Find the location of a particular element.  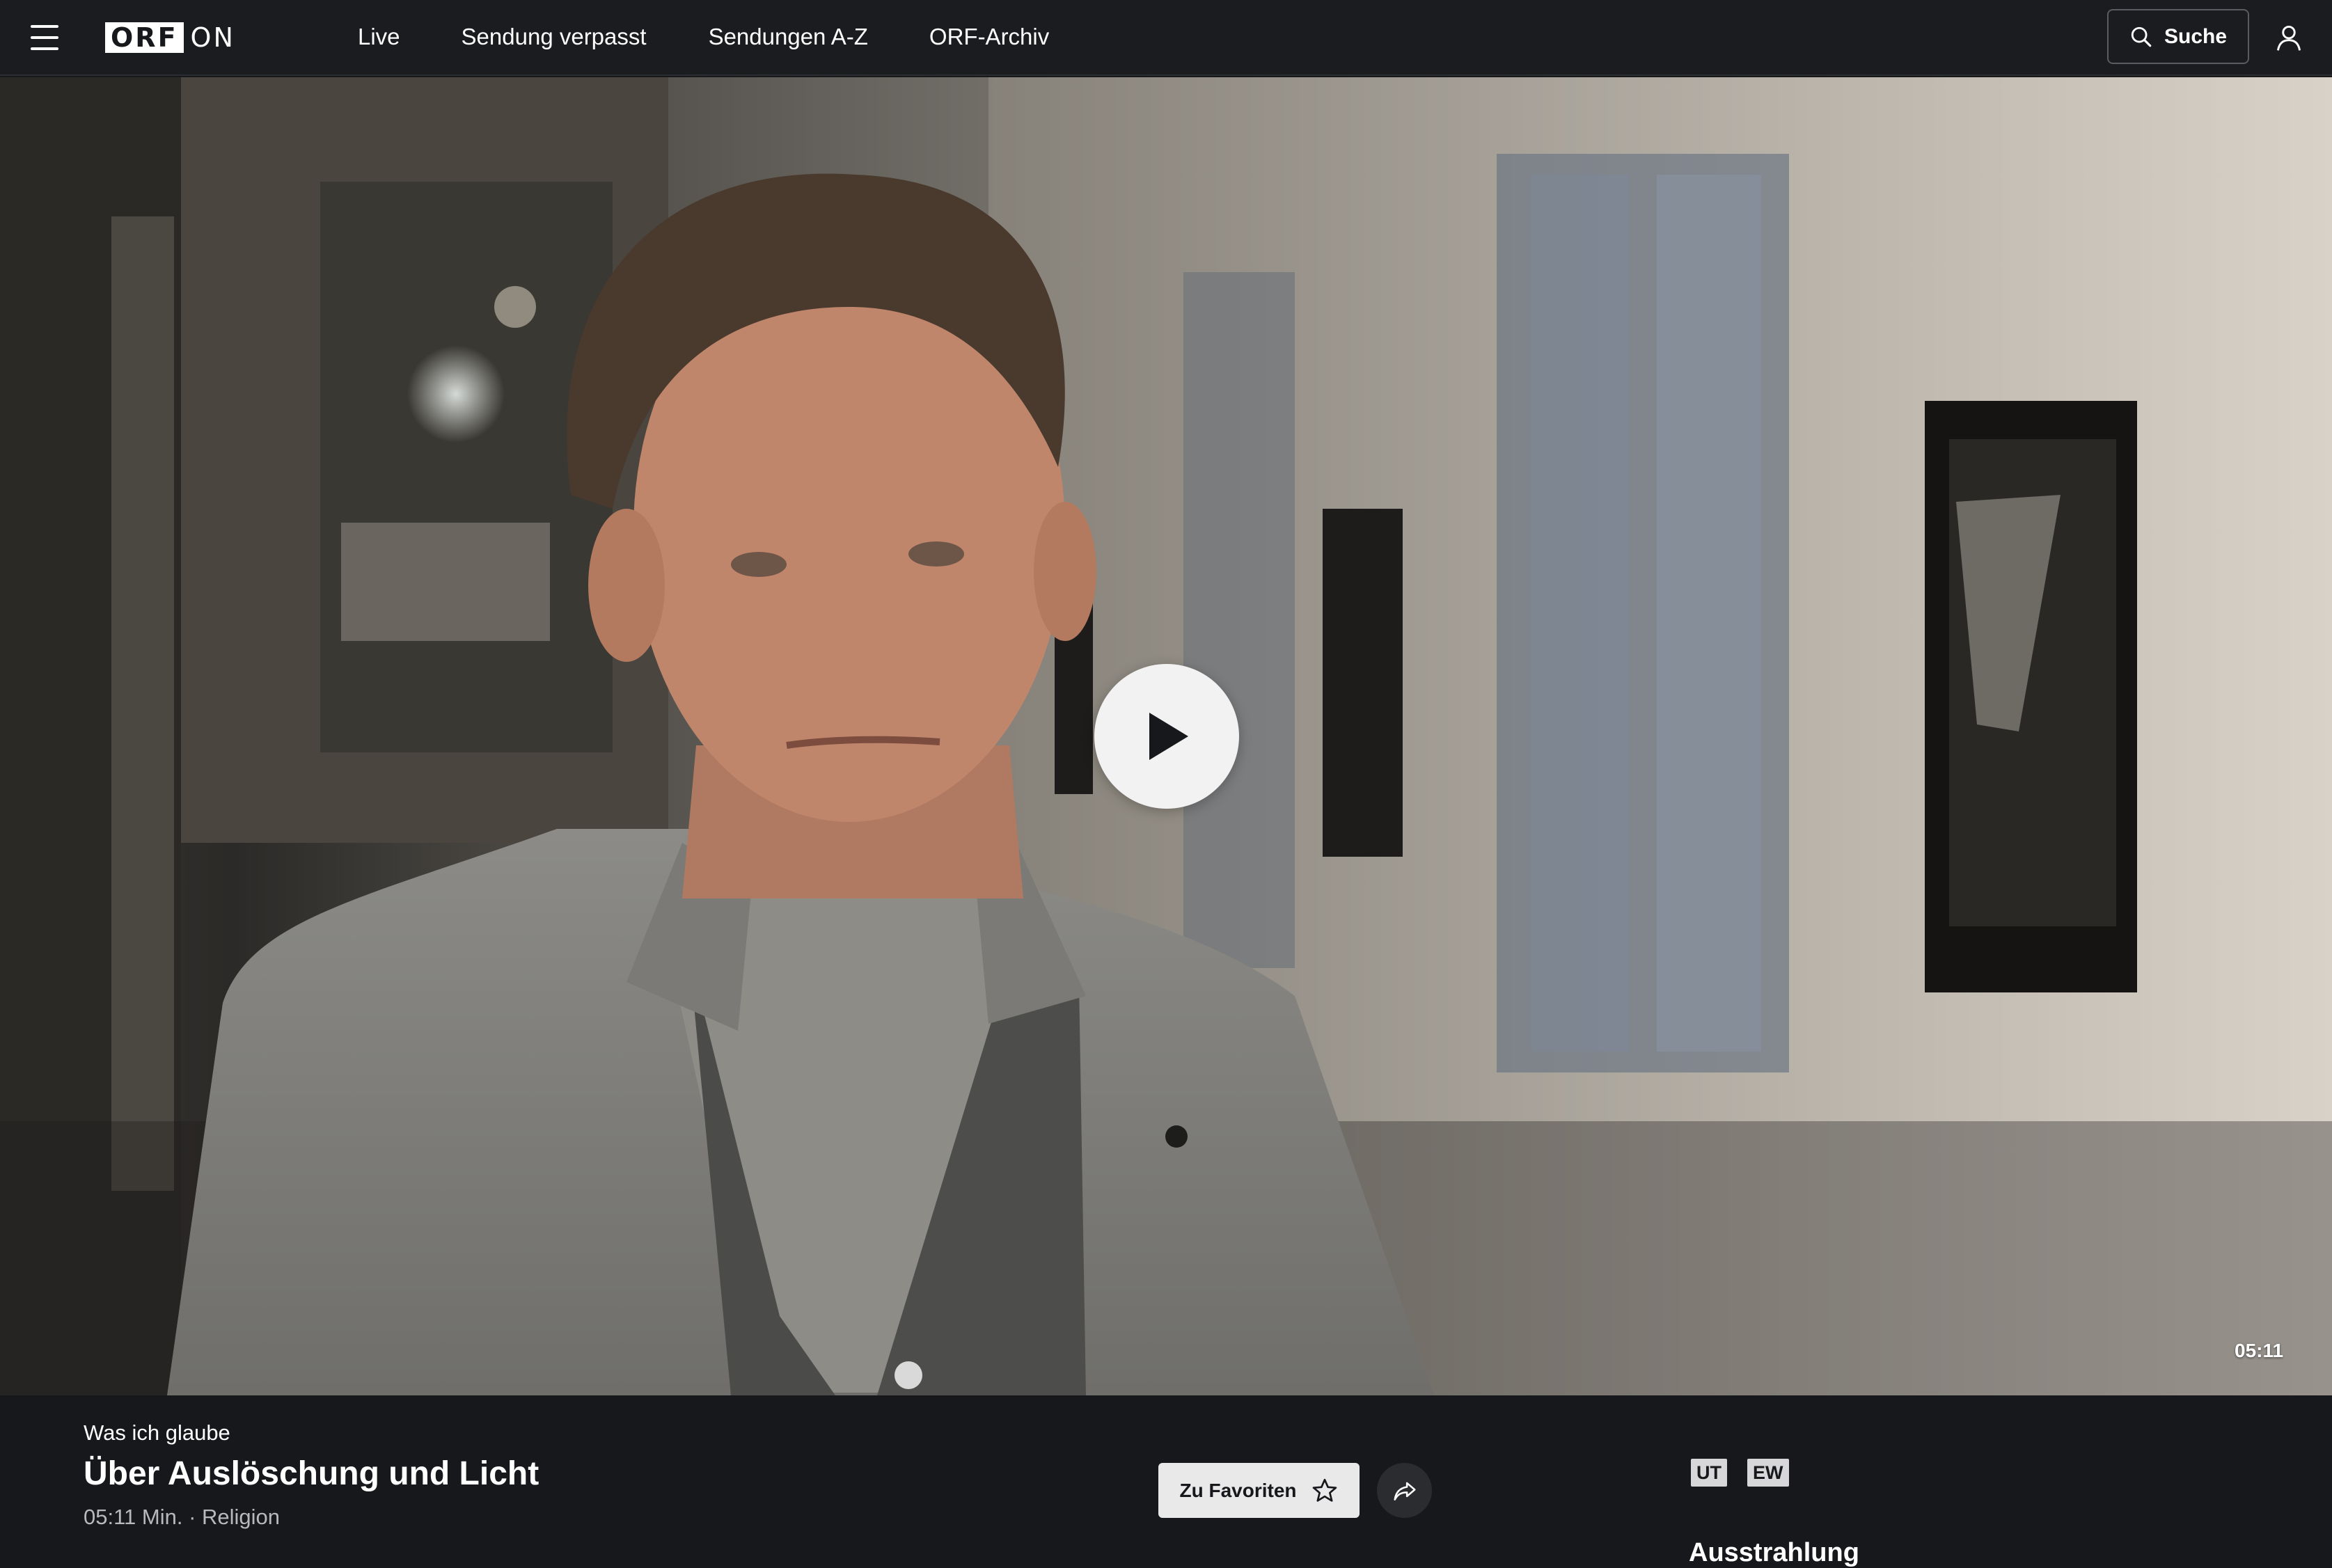

search-button: Suche is located at coordinates (2178, 36).